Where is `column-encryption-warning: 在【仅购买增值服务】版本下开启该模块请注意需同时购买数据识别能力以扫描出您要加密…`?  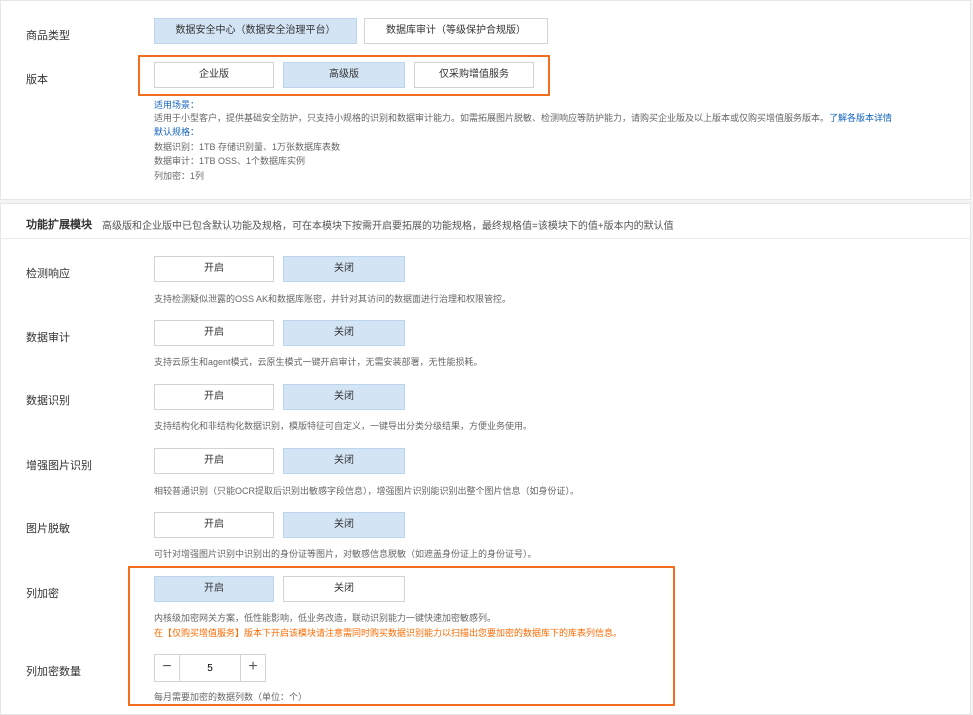 column-encryption-warning: 在【仅购买增值服务】版本下开启该模块请注意需同时购买数据识别能力以扫描出您要加密… is located at coordinates (388, 633).